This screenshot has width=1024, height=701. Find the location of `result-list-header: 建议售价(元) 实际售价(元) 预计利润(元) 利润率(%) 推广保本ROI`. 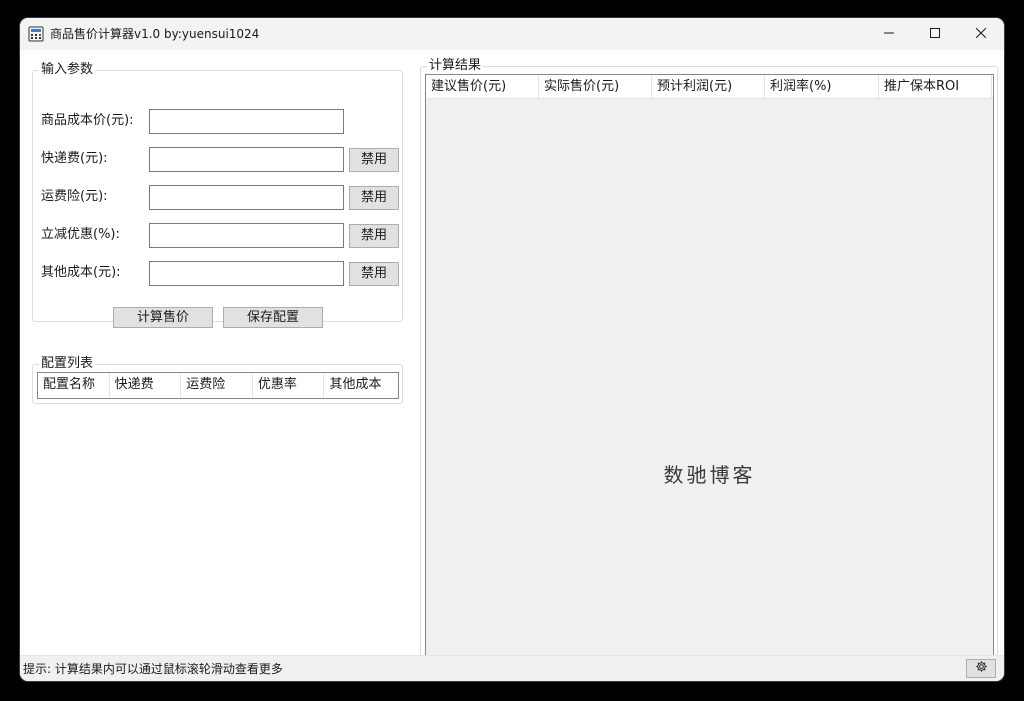

result-list-header: 建议售价(元) 实际售价(元) 预计利润(元) 利润率(%) 推广保本ROI is located at coordinates (709, 87).